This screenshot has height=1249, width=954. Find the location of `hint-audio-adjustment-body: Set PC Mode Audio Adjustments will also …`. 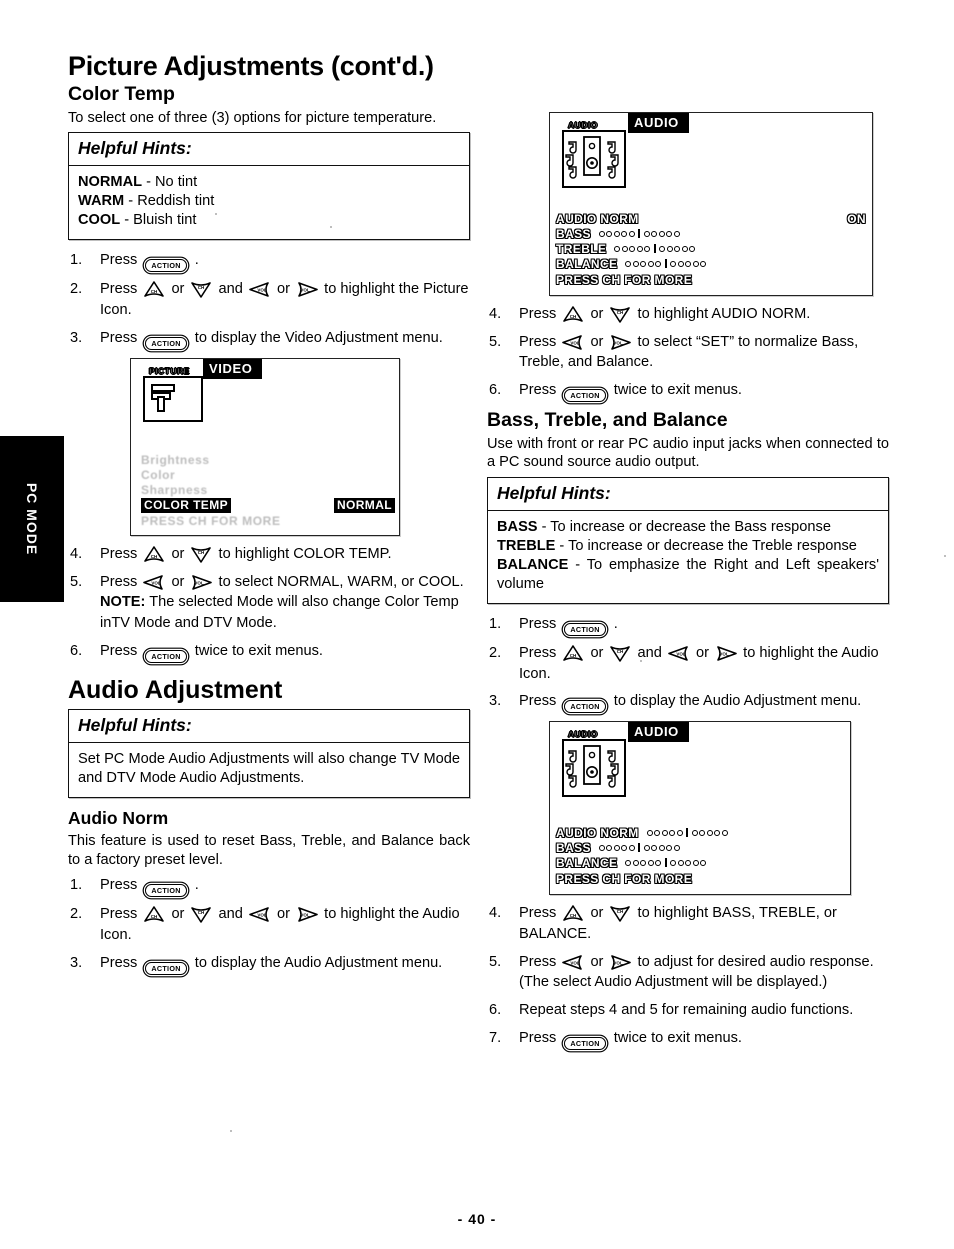

hint-audio-adjustment-body: Set PC Mode Audio Adjustments will also … is located at coordinates (269, 769).